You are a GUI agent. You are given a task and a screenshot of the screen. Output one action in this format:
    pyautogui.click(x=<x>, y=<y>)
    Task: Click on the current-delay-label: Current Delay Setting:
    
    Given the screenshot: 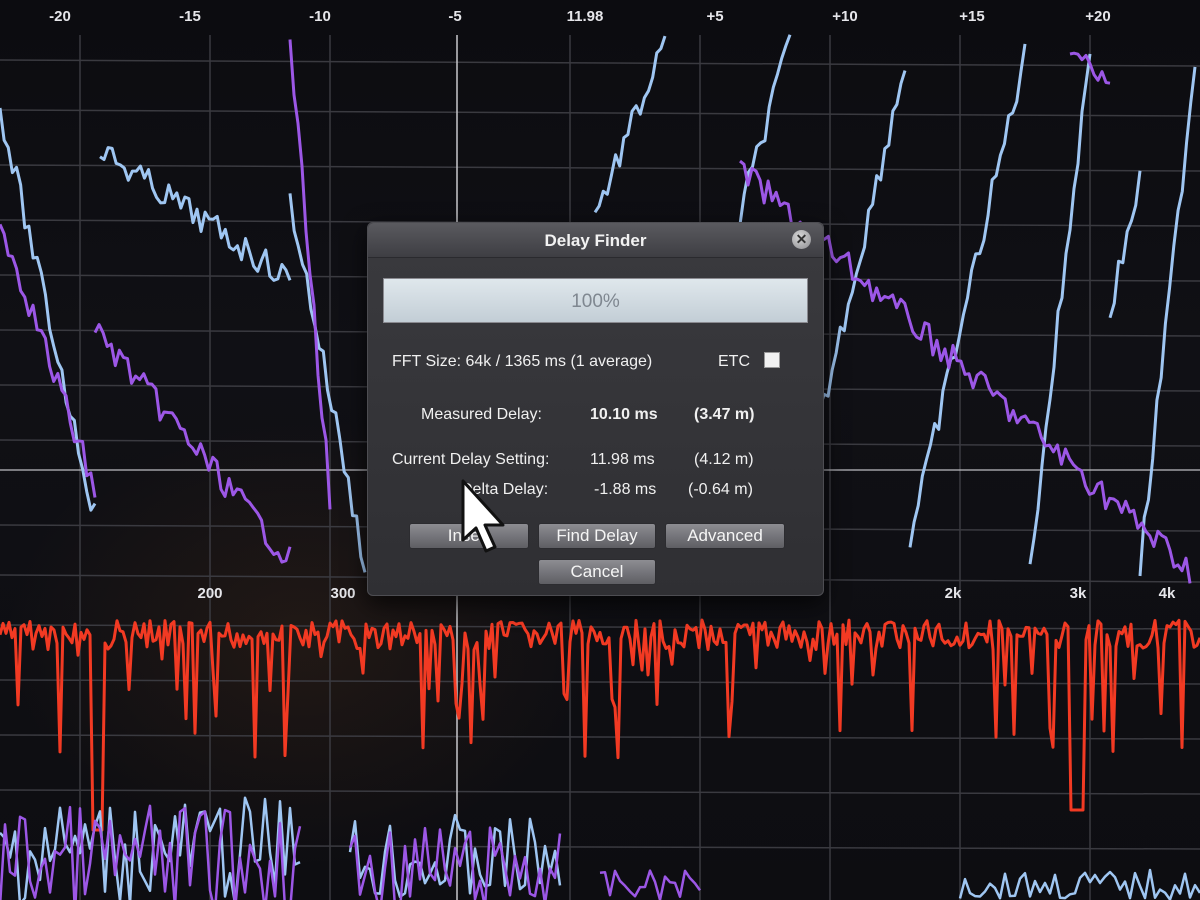 What is the action you would take?
    pyautogui.click(x=471, y=459)
    